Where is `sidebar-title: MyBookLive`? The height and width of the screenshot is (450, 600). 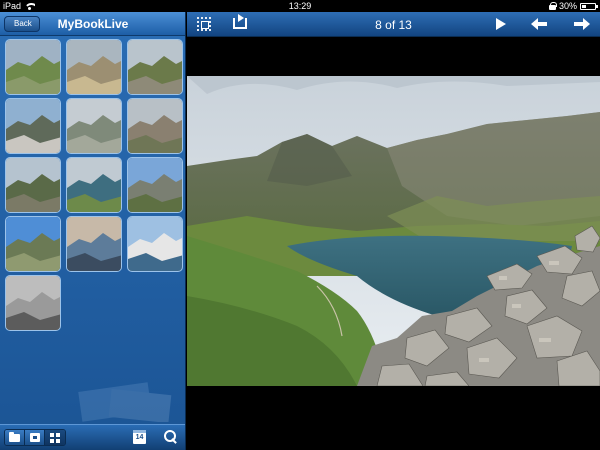 sidebar-title: MyBookLive is located at coordinates (93, 24).